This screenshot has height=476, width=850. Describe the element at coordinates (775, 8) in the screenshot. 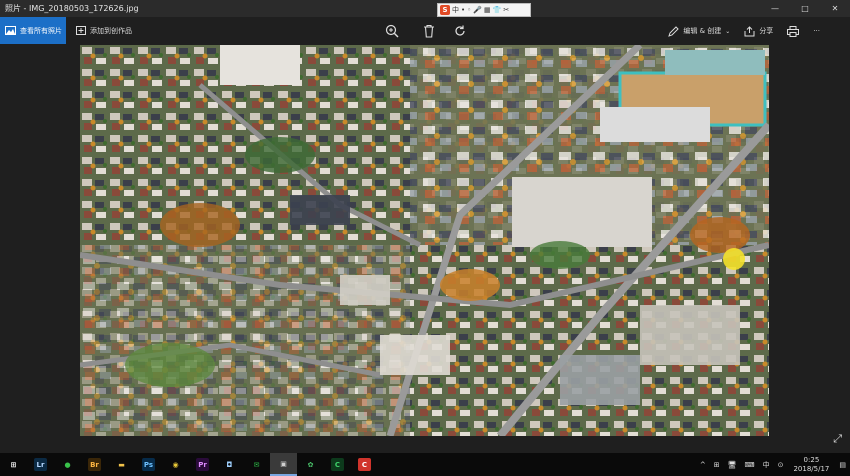

I see `minimize-button: —` at that location.